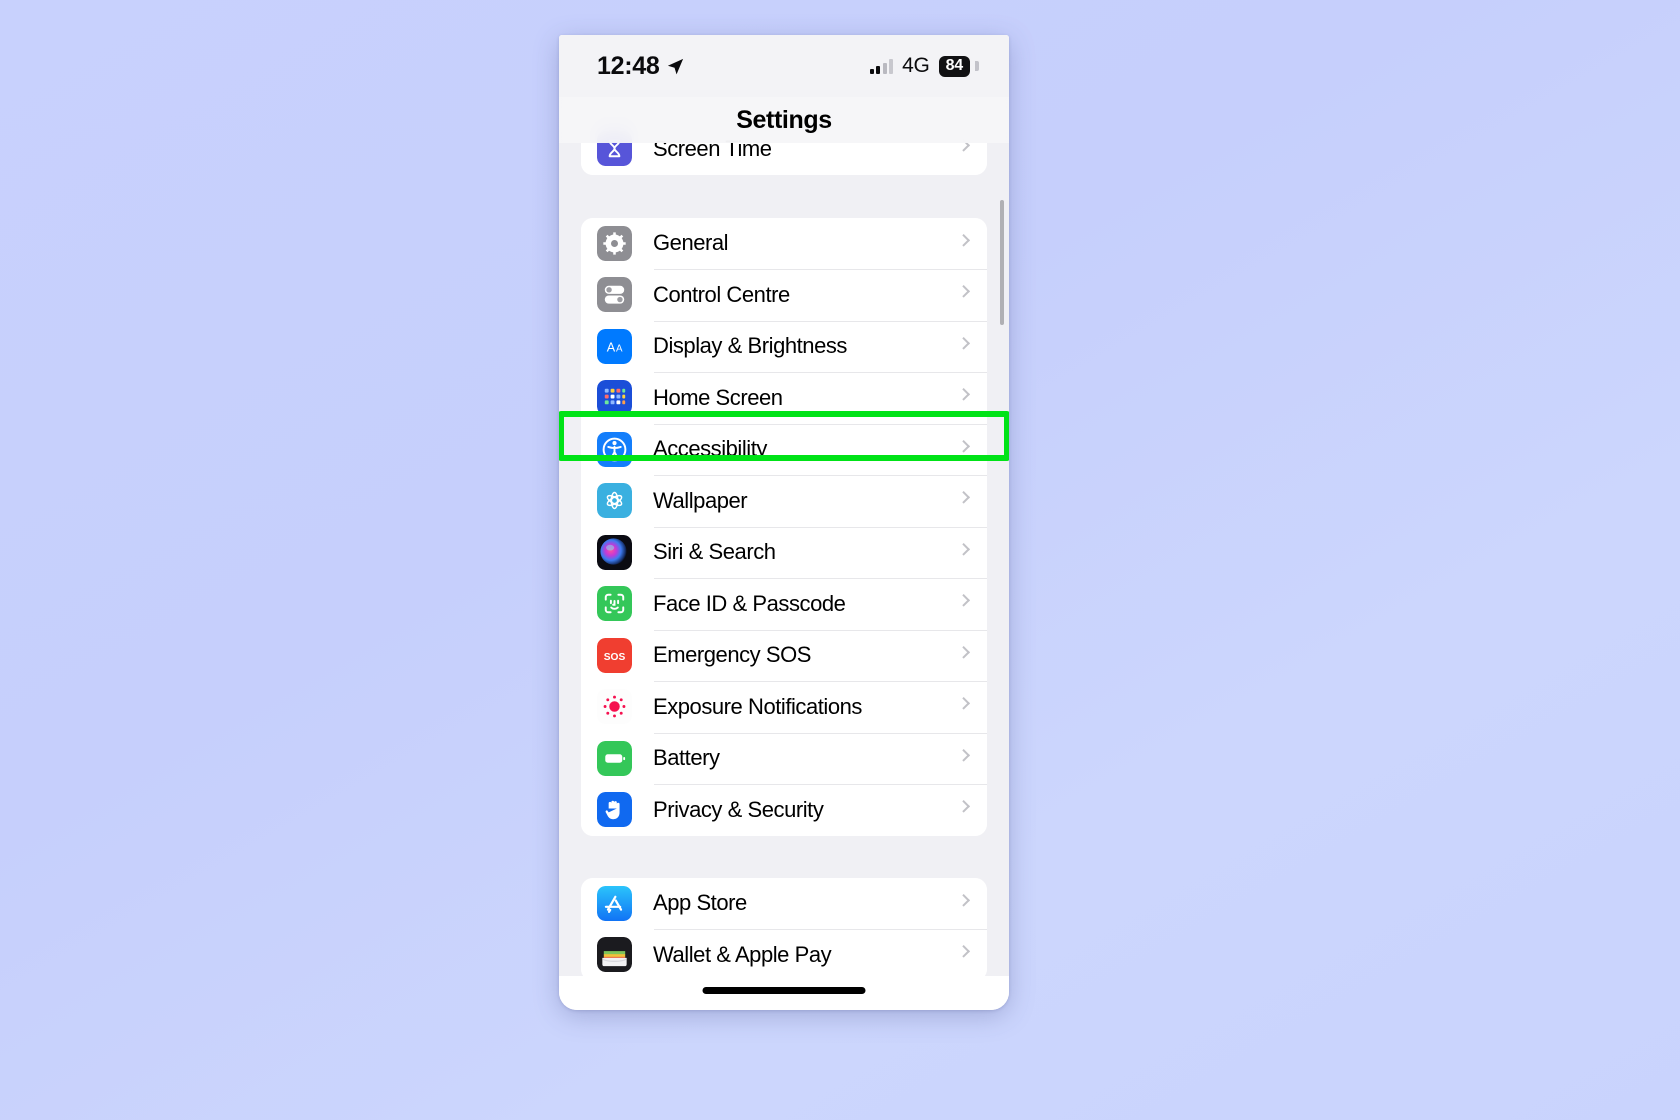 This screenshot has height=1120, width=1680. Describe the element at coordinates (614, 501) in the screenshot. I see `wallpaper-icon` at that location.